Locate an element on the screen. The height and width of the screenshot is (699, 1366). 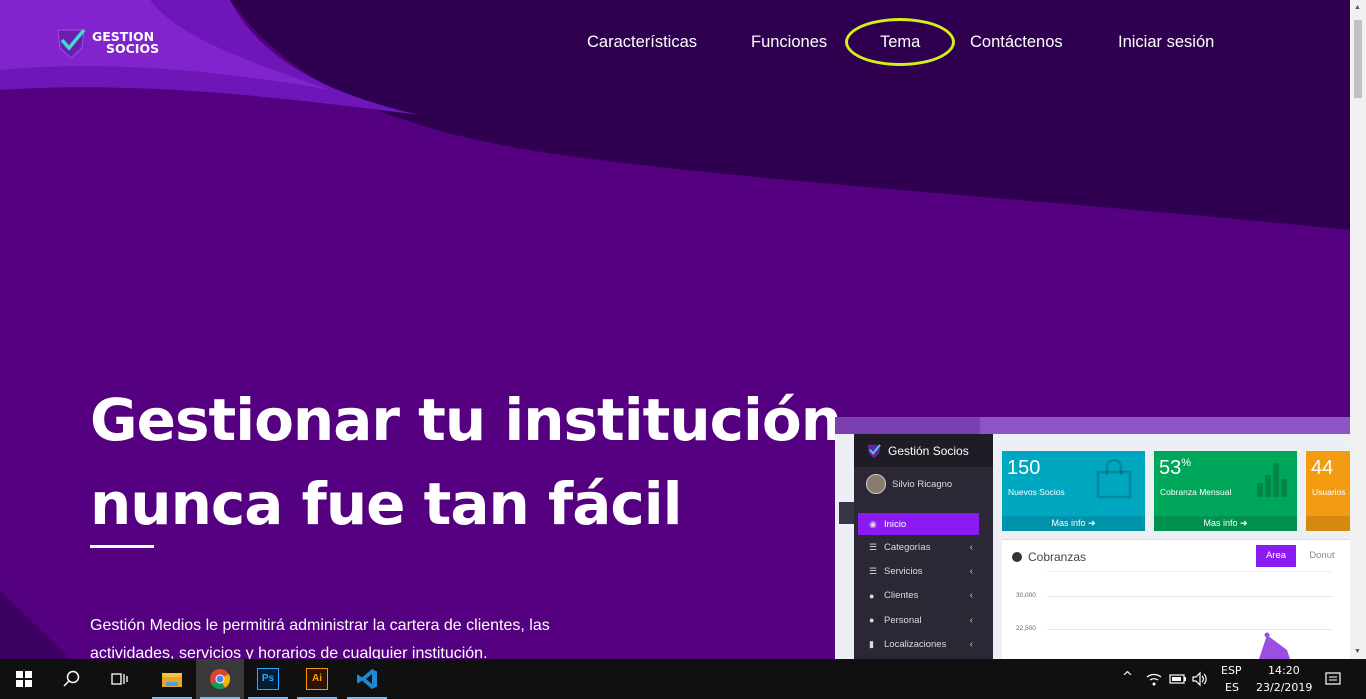
scrollbar-thumb is located at coordinates (1358, 59).